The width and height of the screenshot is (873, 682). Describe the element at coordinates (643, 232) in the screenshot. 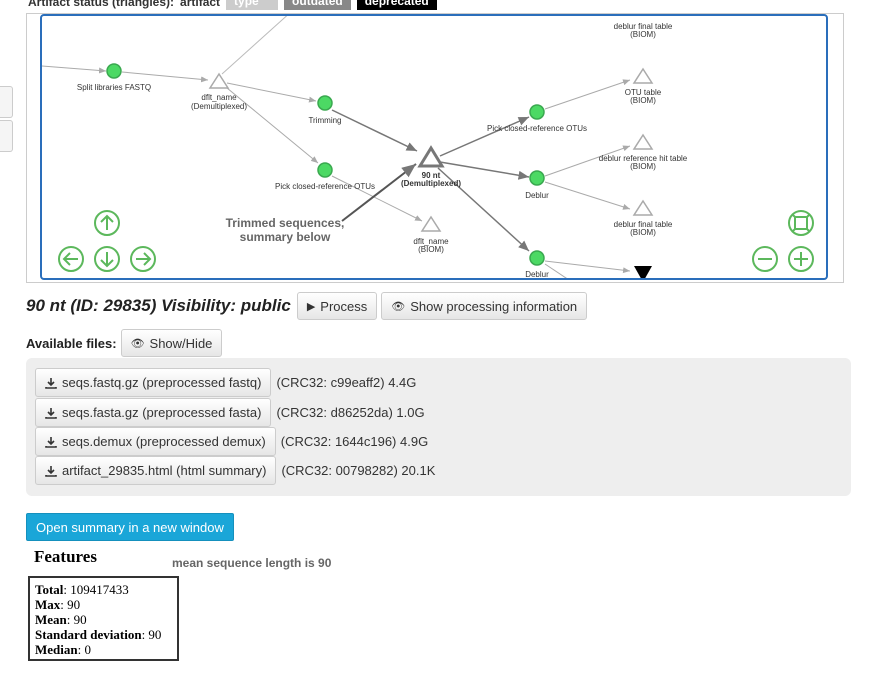

I see `label-deblur-final-mid-2: (BIOM)` at that location.